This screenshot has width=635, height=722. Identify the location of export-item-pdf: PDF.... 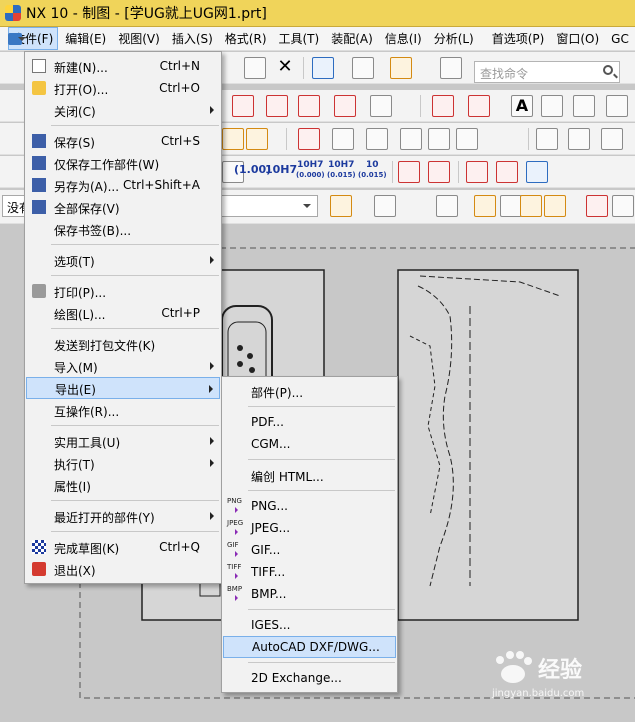
(309, 422).